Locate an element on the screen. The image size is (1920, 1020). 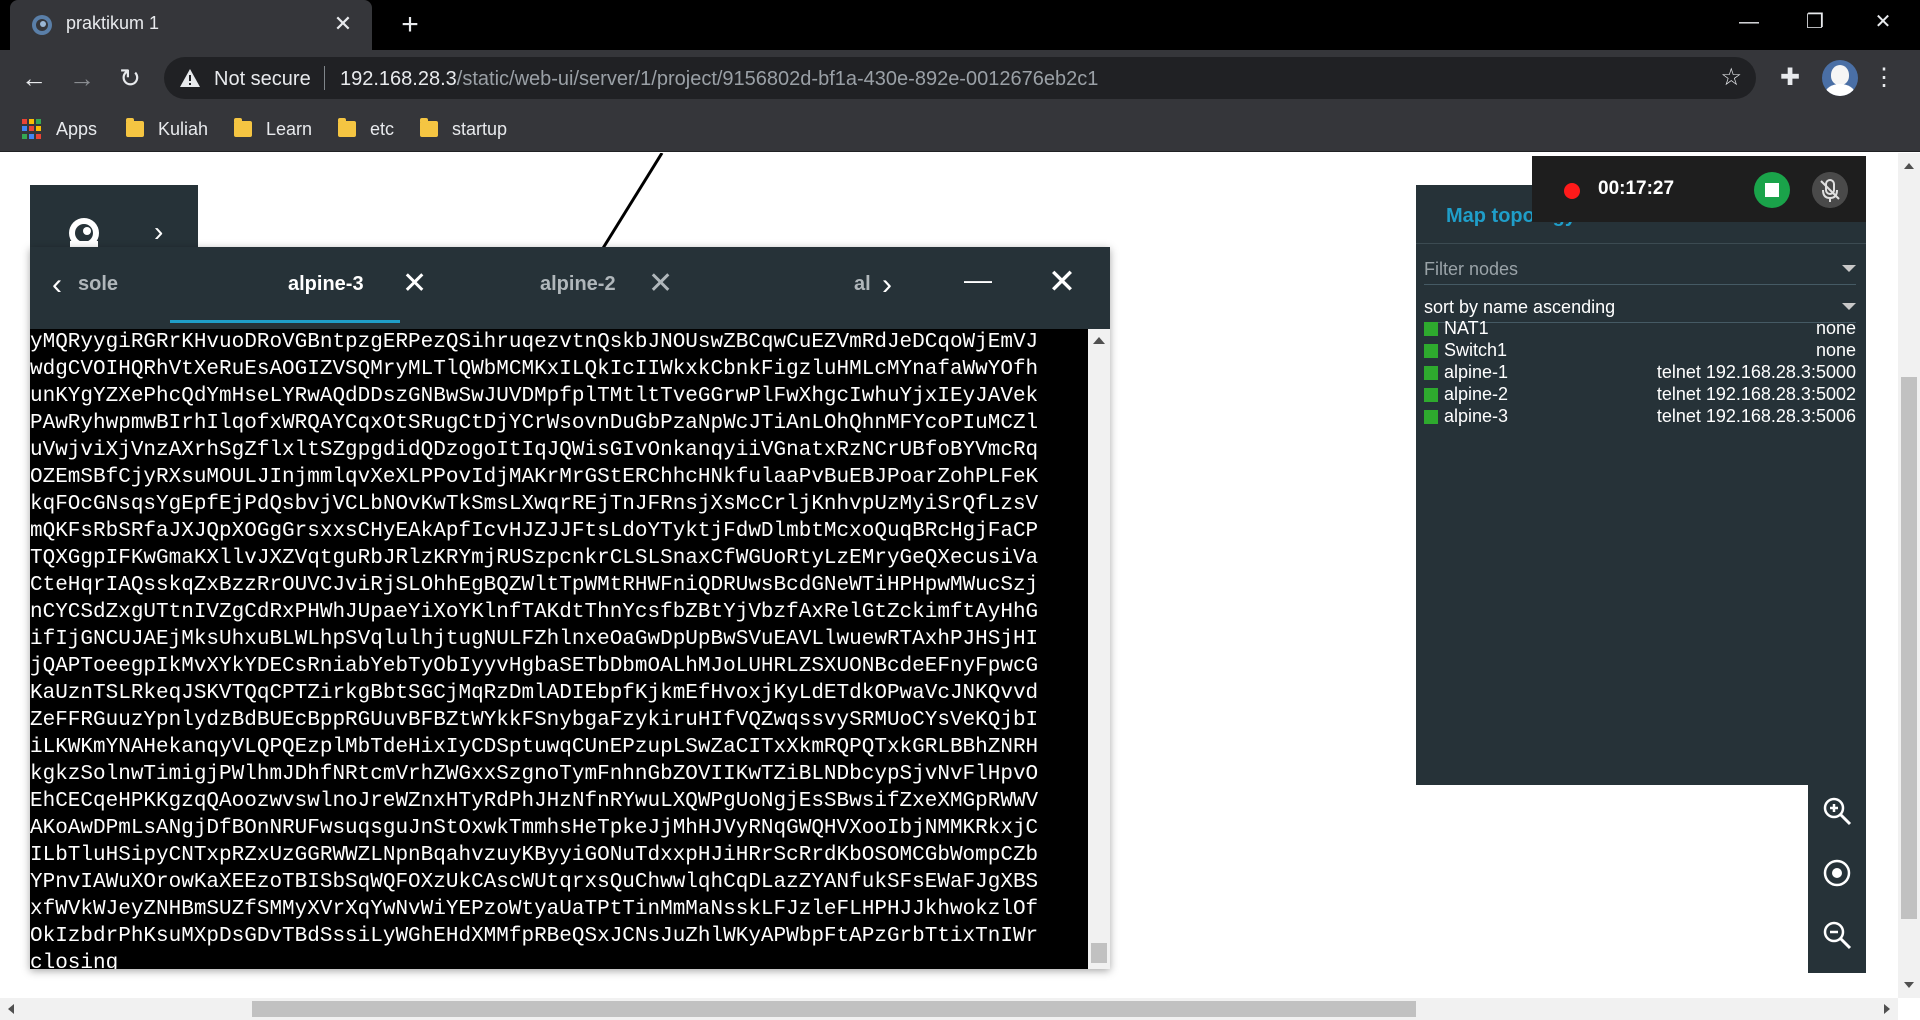
bookmark-label: Apps is located at coordinates (77, 128).